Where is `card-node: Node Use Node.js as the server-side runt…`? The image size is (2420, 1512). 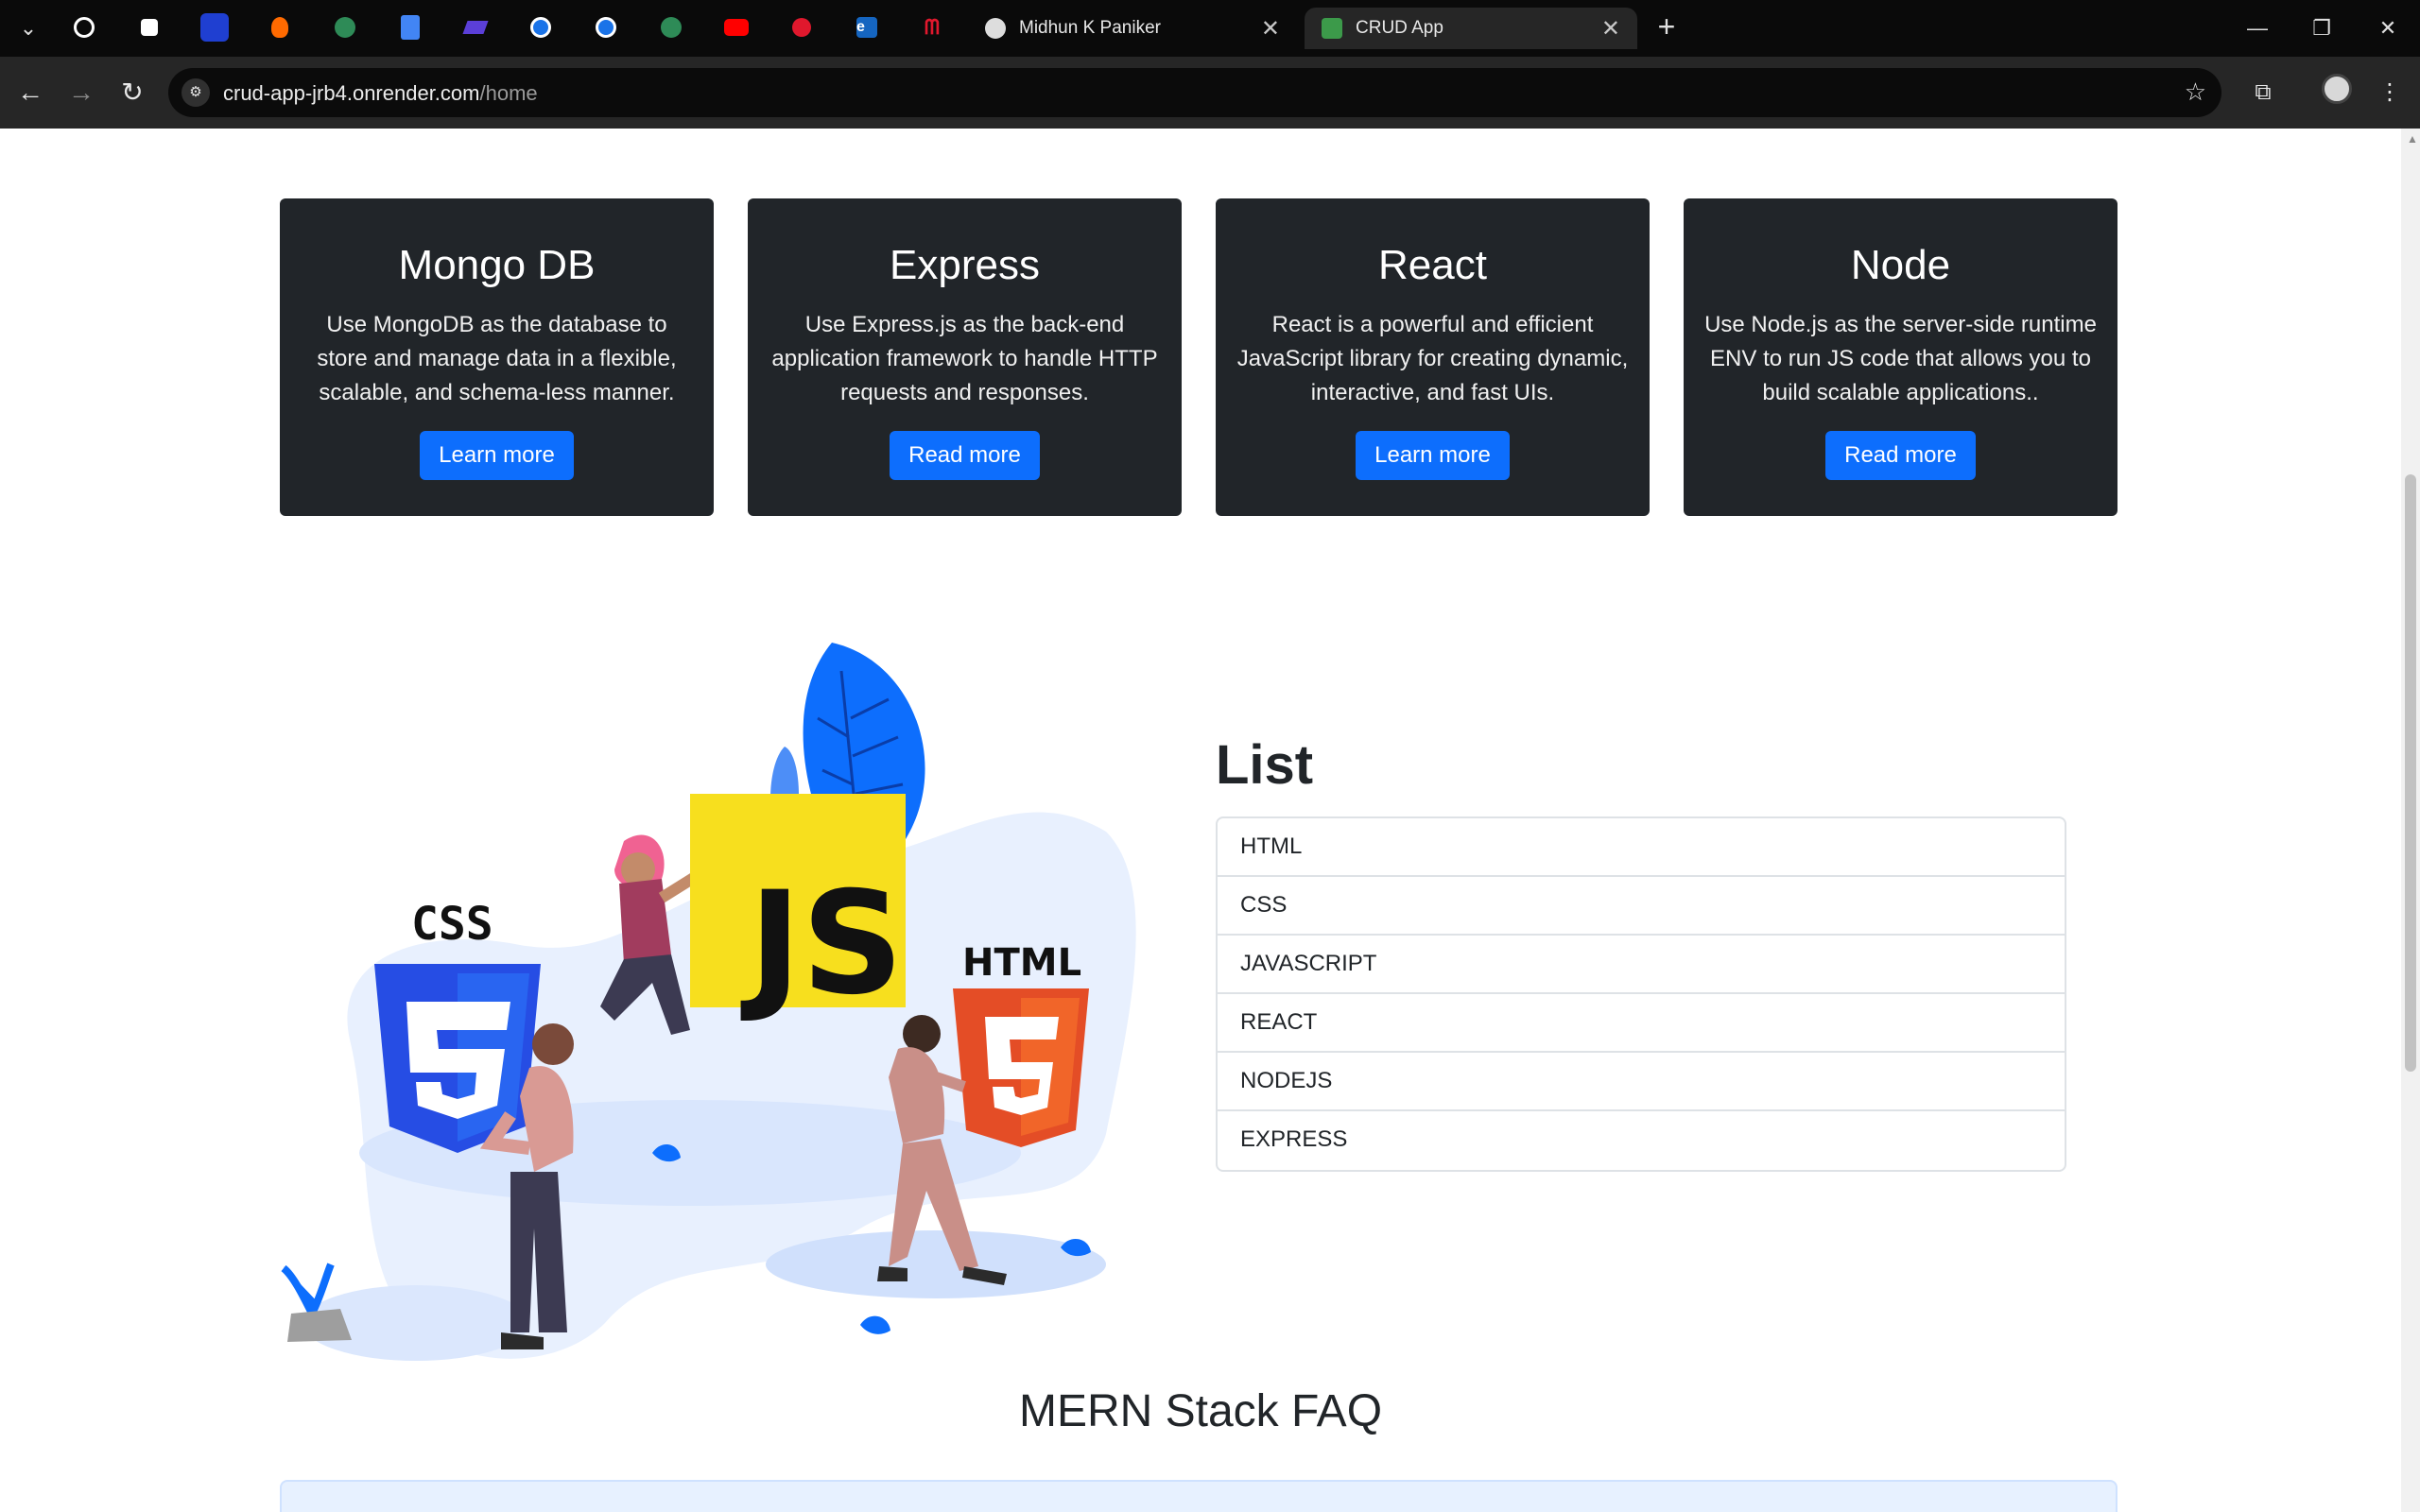
card-node: Node Use Node.js as the server-side runt… is located at coordinates (1901, 357).